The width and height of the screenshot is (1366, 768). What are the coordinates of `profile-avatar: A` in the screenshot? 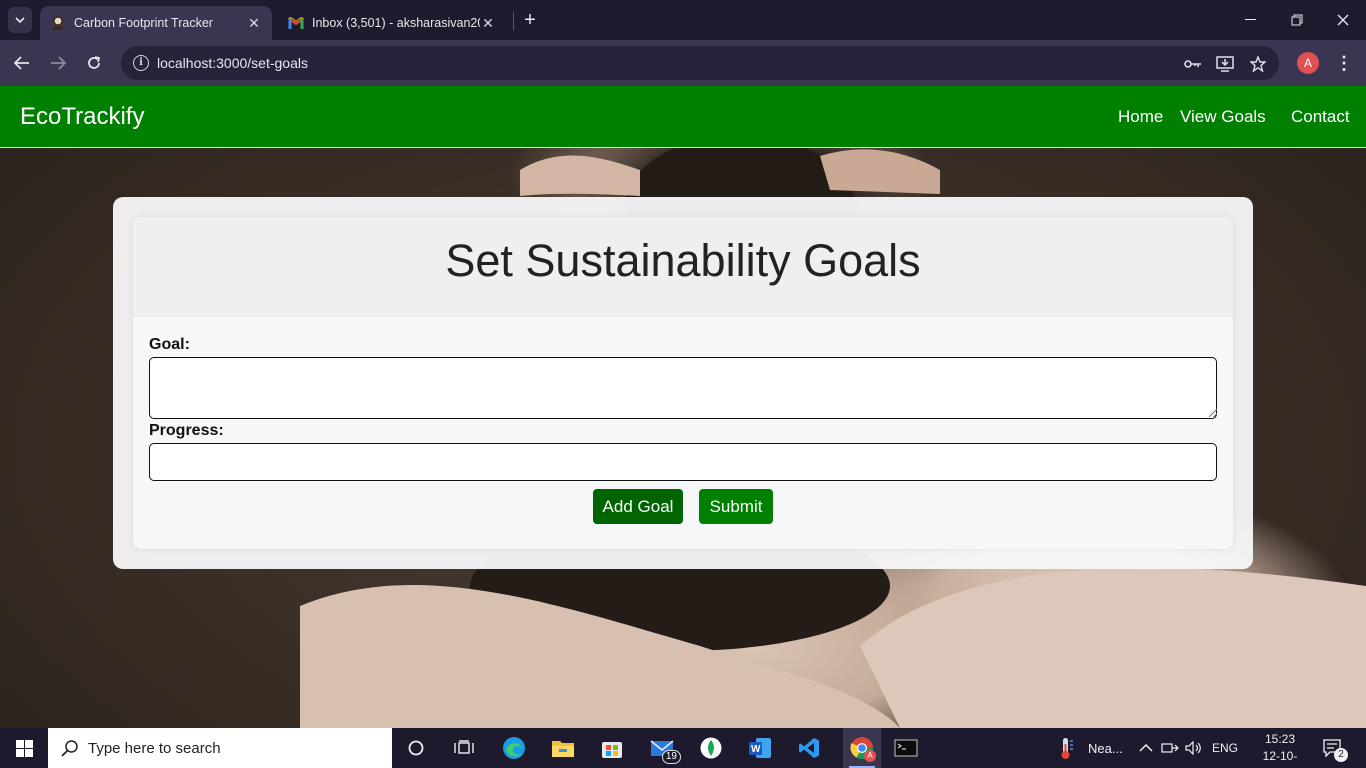 It's located at (1308, 63).